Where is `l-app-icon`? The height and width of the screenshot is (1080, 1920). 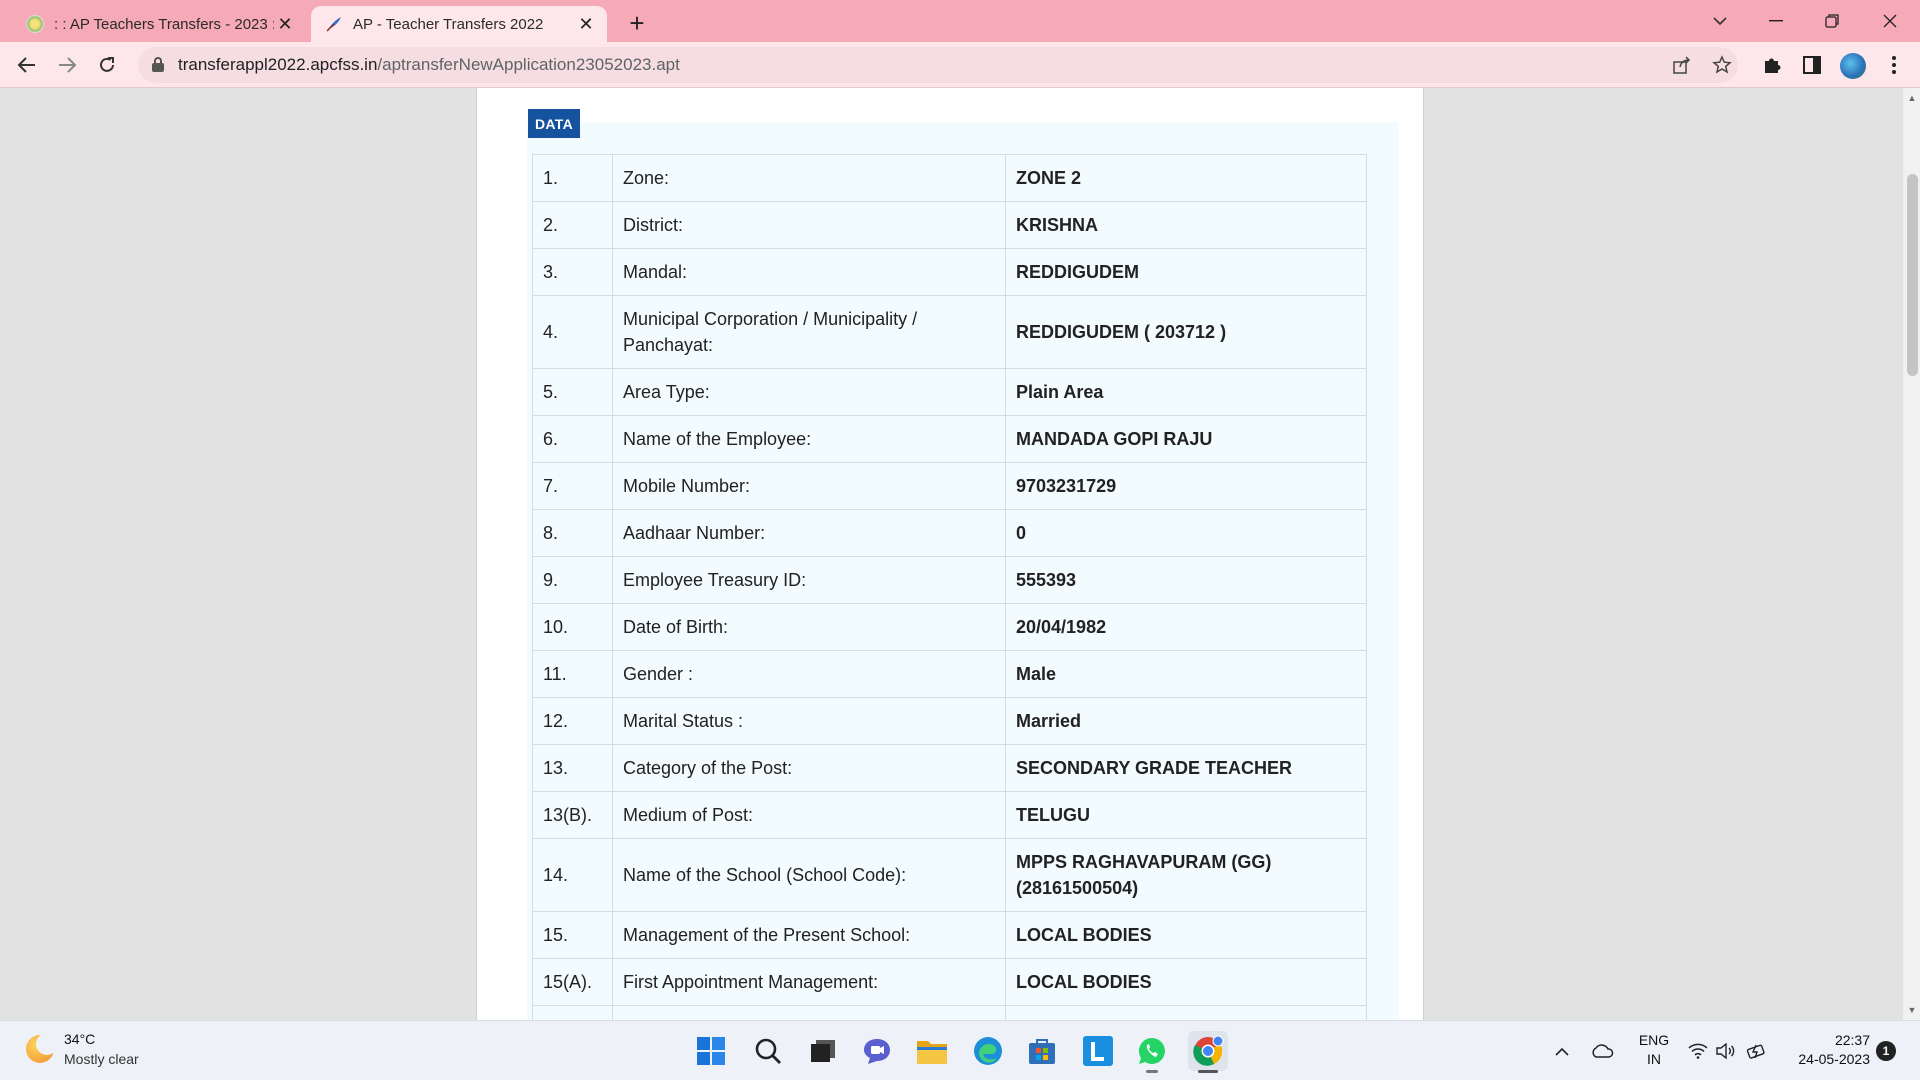
l-app-icon is located at coordinates (1098, 1051).